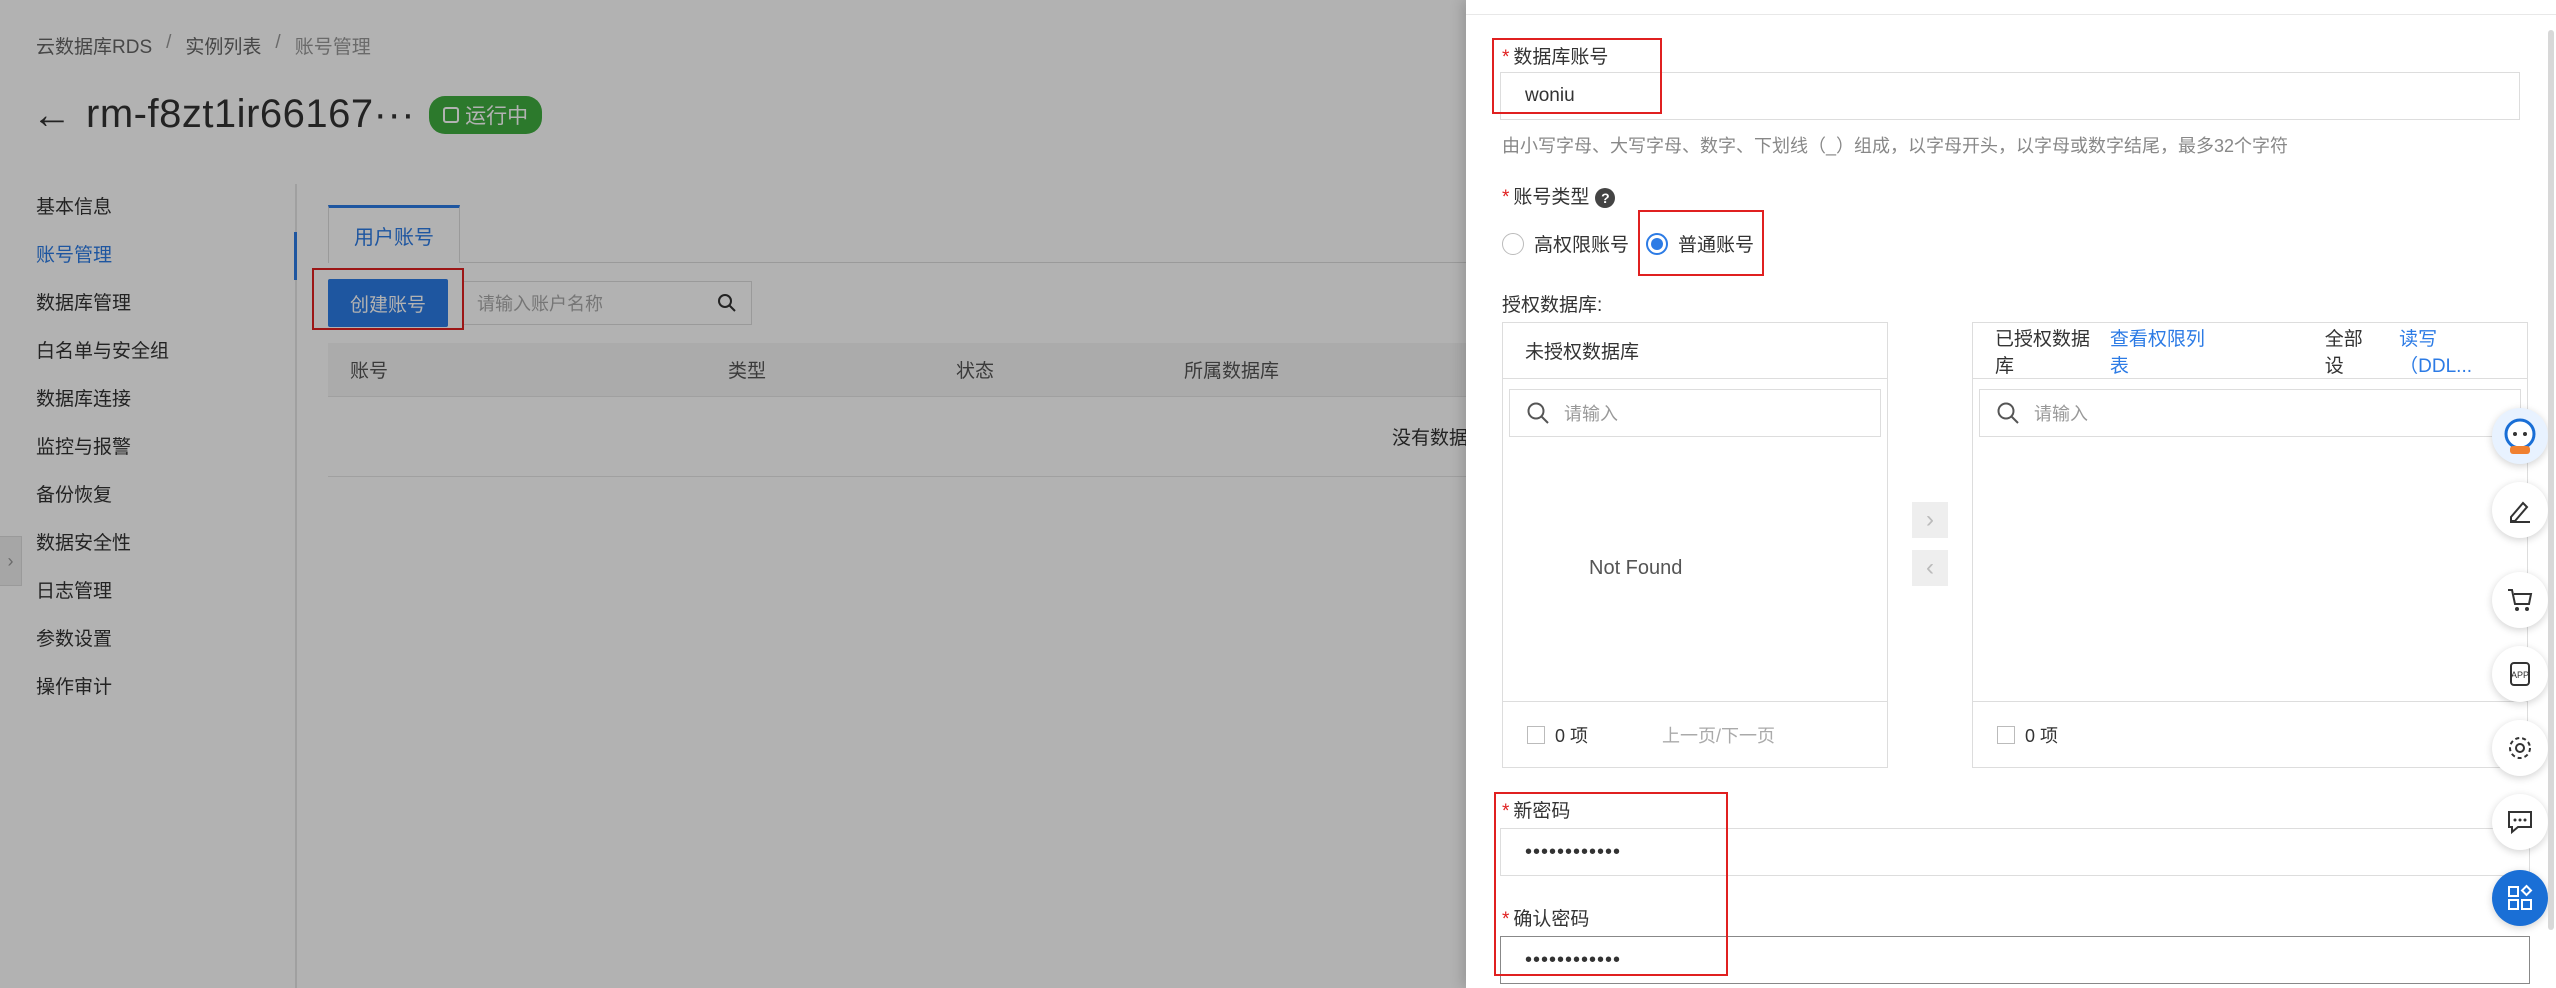  What do you see at coordinates (1513, 243) in the screenshot?
I see `radio-circle` at bounding box center [1513, 243].